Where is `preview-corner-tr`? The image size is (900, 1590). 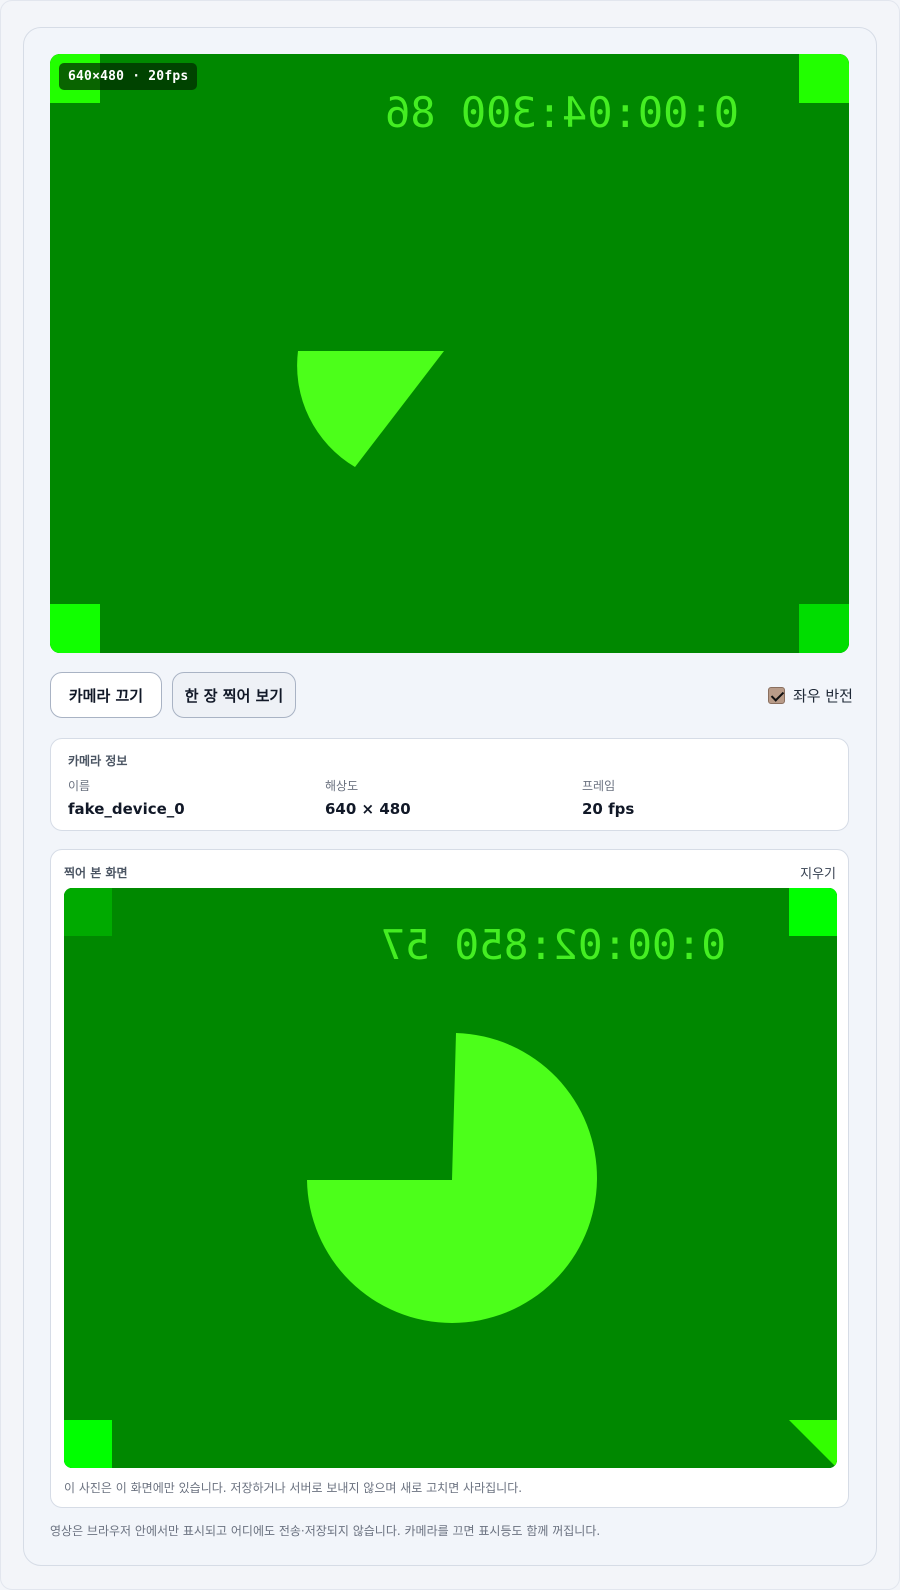
preview-corner-tr is located at coordinates (824, 78).